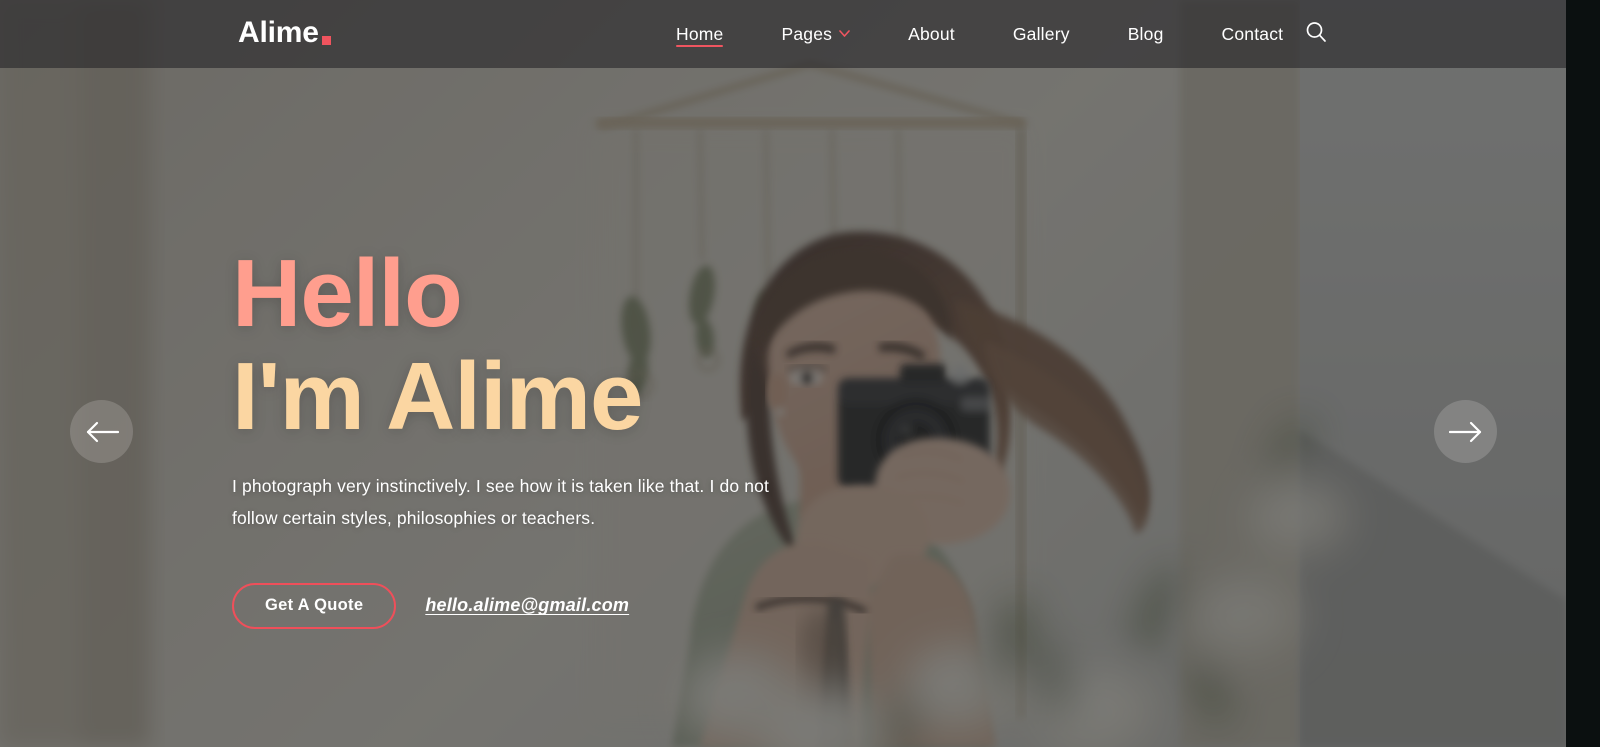 The image size is (1600, 747). I want to click on nav-item-blog-label: Blog, so click(1145, 34).